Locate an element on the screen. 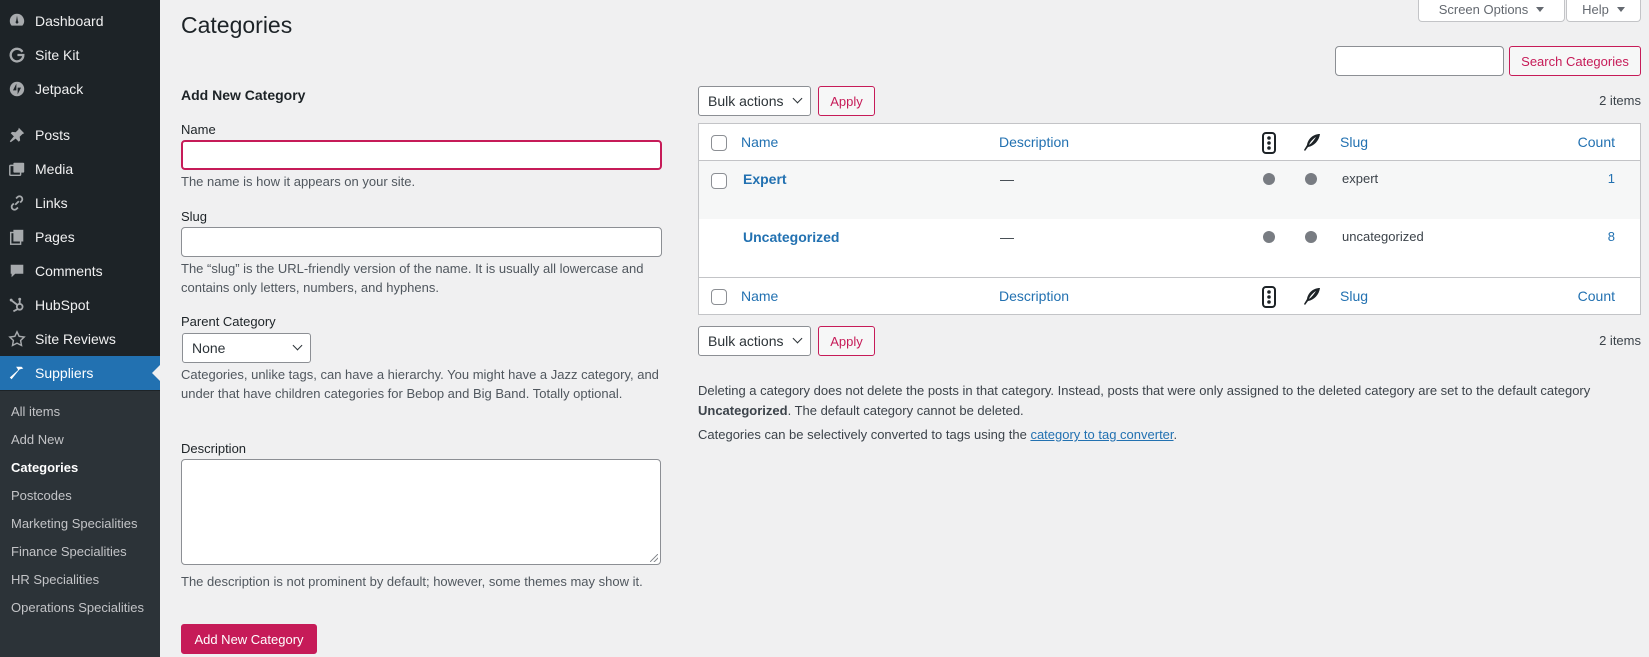  submenu-add-new: Add New is located at coordinates (83, 439).